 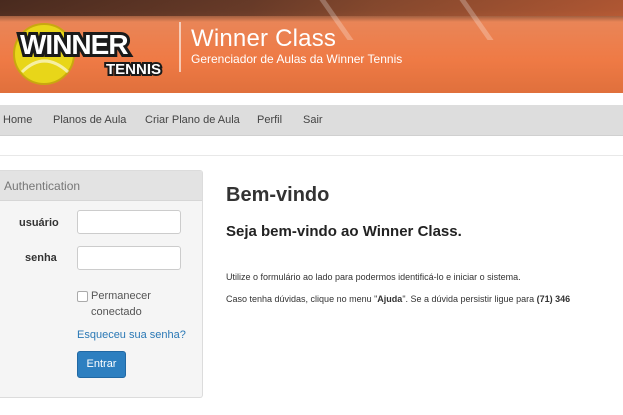 What do you see at coordinates (17, 120) in the screenshot?
I see `nav-home: Home` at bounding box center [17, 120].